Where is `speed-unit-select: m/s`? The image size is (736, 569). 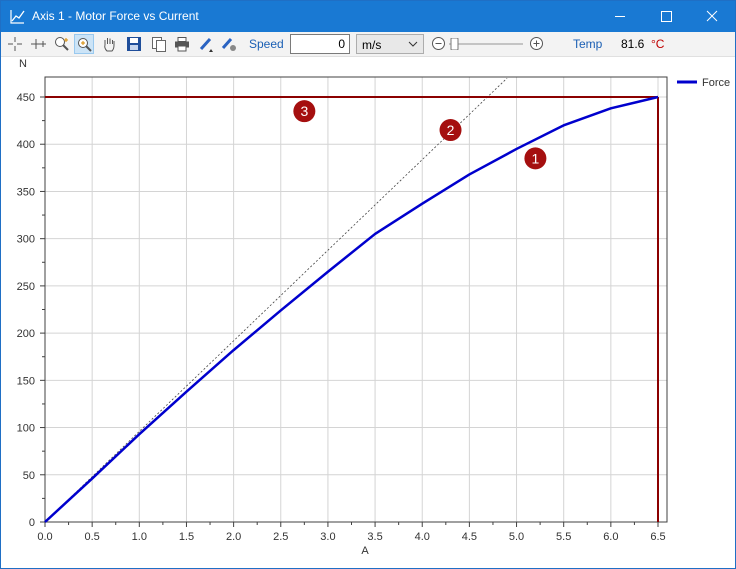
speed-unit-select: m/s is located at coordinates (390, 44).